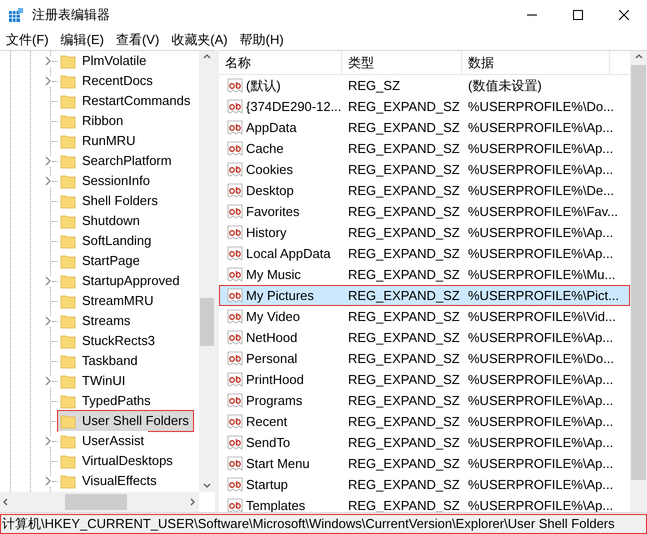  I want to click on value-row: (默认) REG_SZ (数值未设置), so click(424, 85).